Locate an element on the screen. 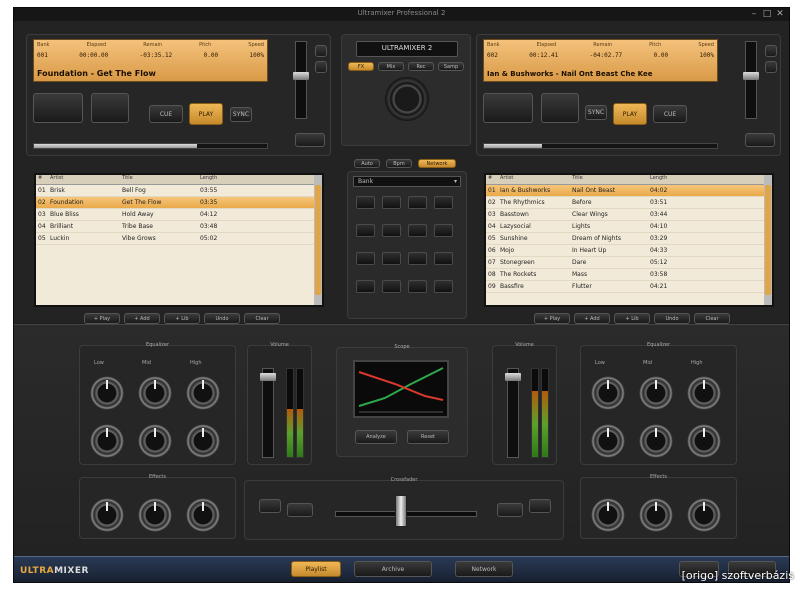 The height and width of the screenshot is (600, 800). tab-fx: FX is located at coordinates (361, 66).